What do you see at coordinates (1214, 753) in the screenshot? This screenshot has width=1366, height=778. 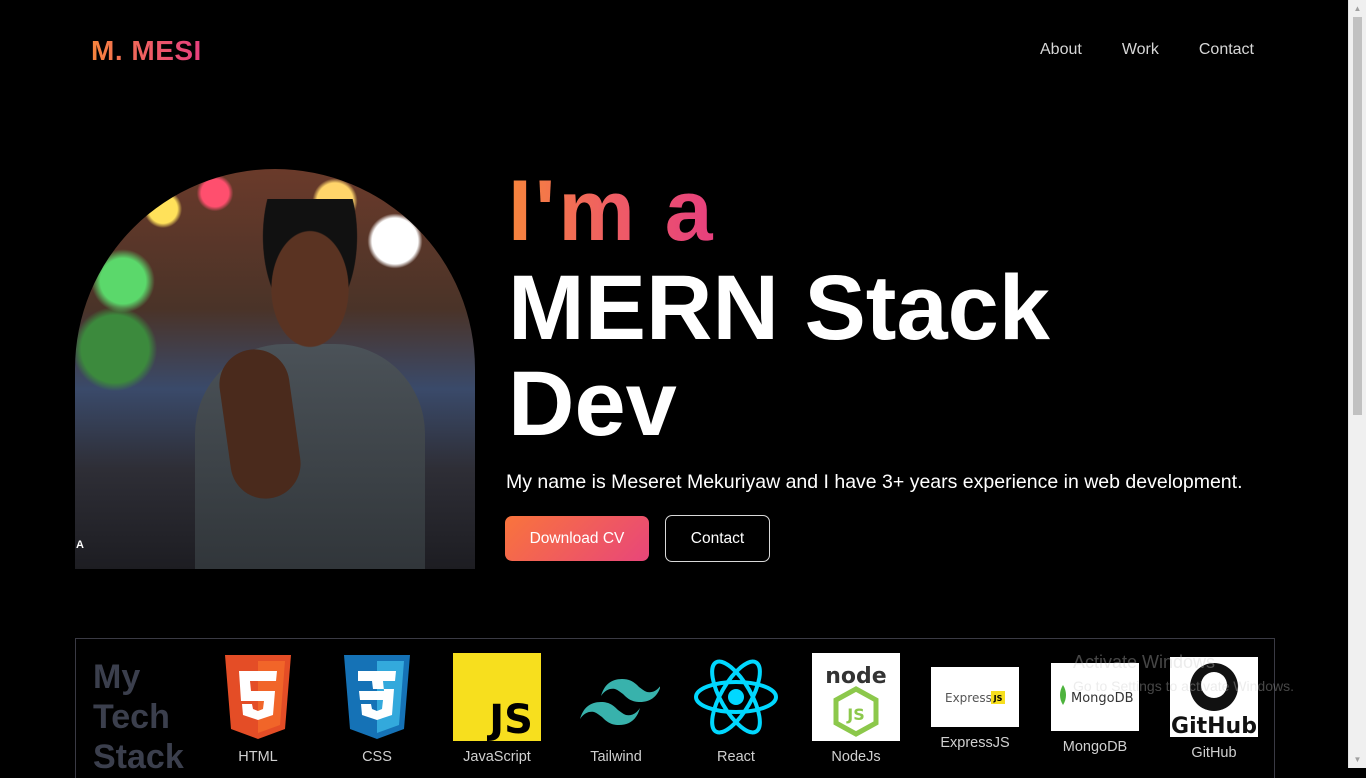 I see `tech-label: GitHub` at bounding box center [1214, 753].